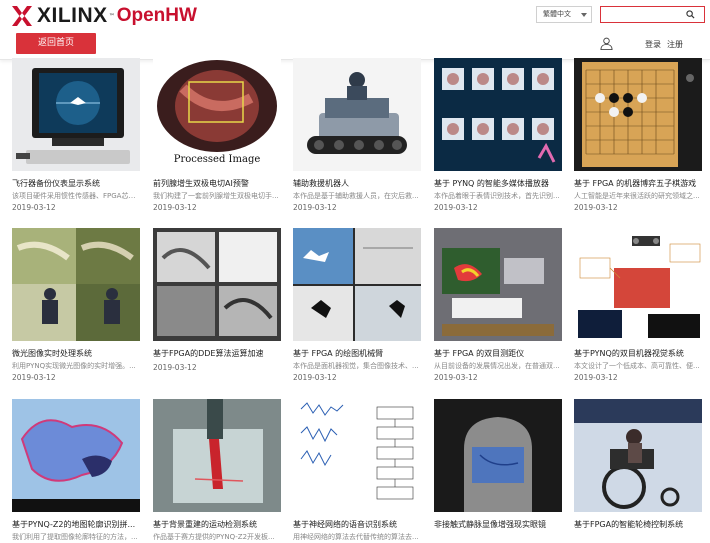 This screenshot has width=710, height=543. Describe the element at coordinates (217, 524) in the screenshot. I see `project-title: 基于背景重建的运动检测系统` at that location.